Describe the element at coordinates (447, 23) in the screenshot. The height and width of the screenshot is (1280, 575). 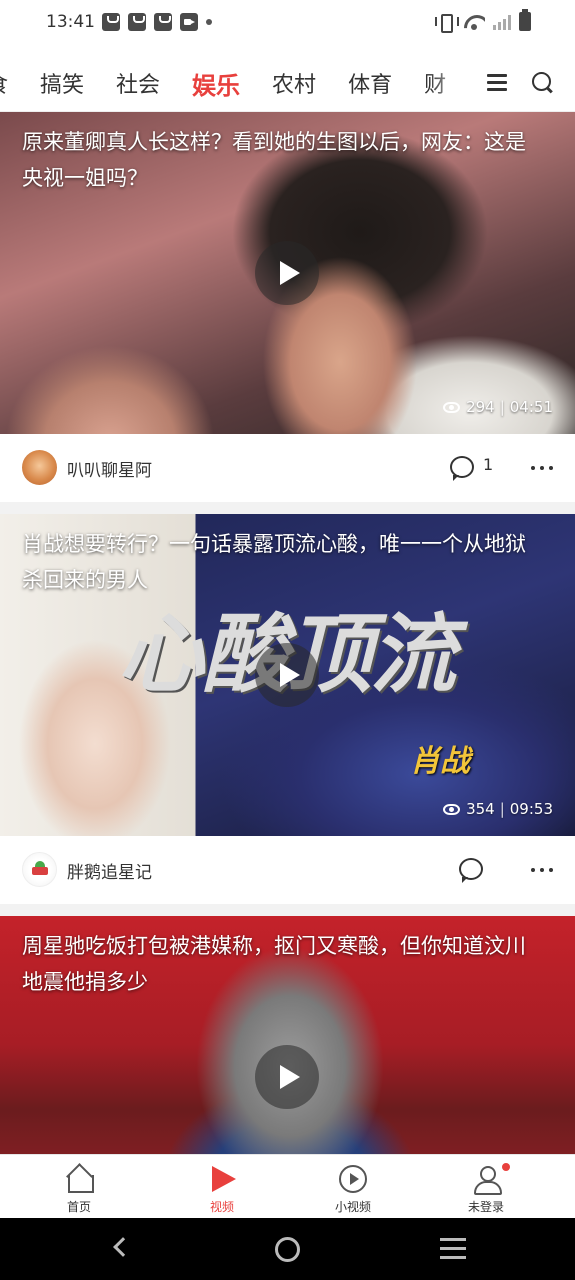
I see `vibrate-icon` at that location.